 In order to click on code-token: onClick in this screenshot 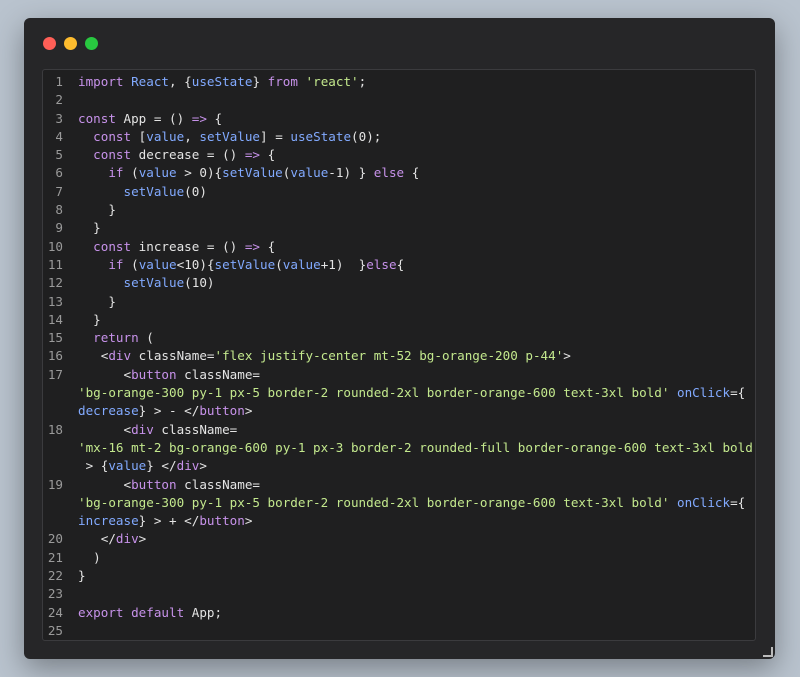, I will do `click(704, 393)`.